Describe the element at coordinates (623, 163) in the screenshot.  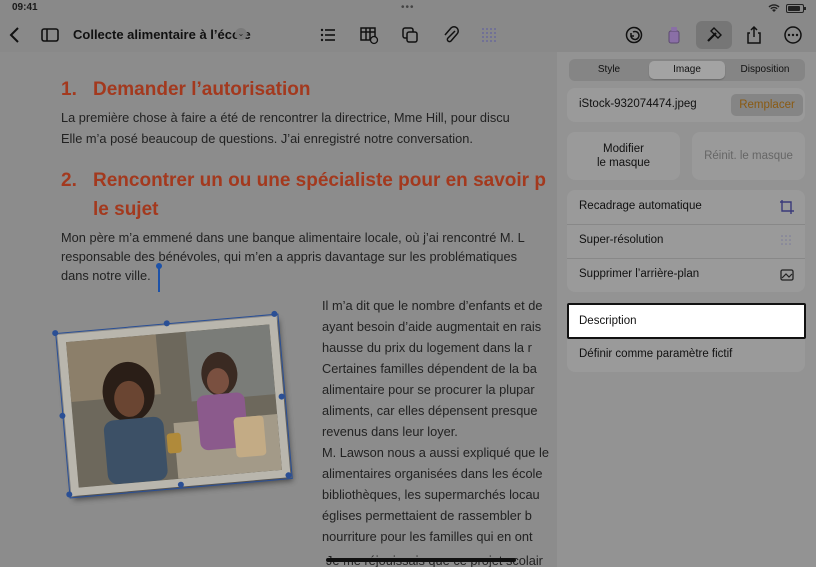
I see `modify-mask-line-2: le masque` at that location.